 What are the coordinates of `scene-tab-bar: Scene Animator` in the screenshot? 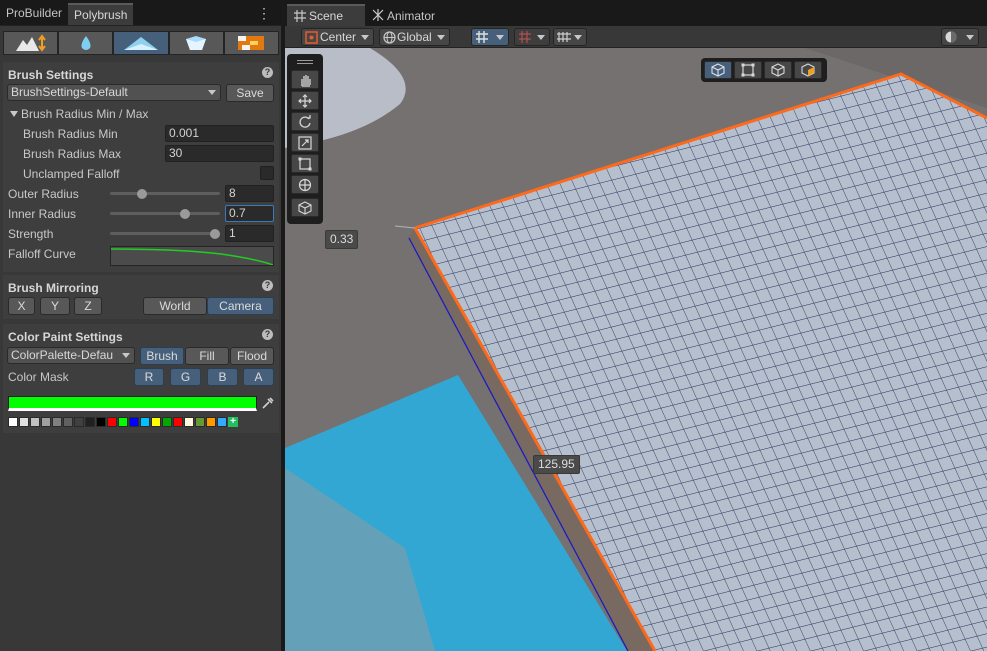 It's located at (636, 13).